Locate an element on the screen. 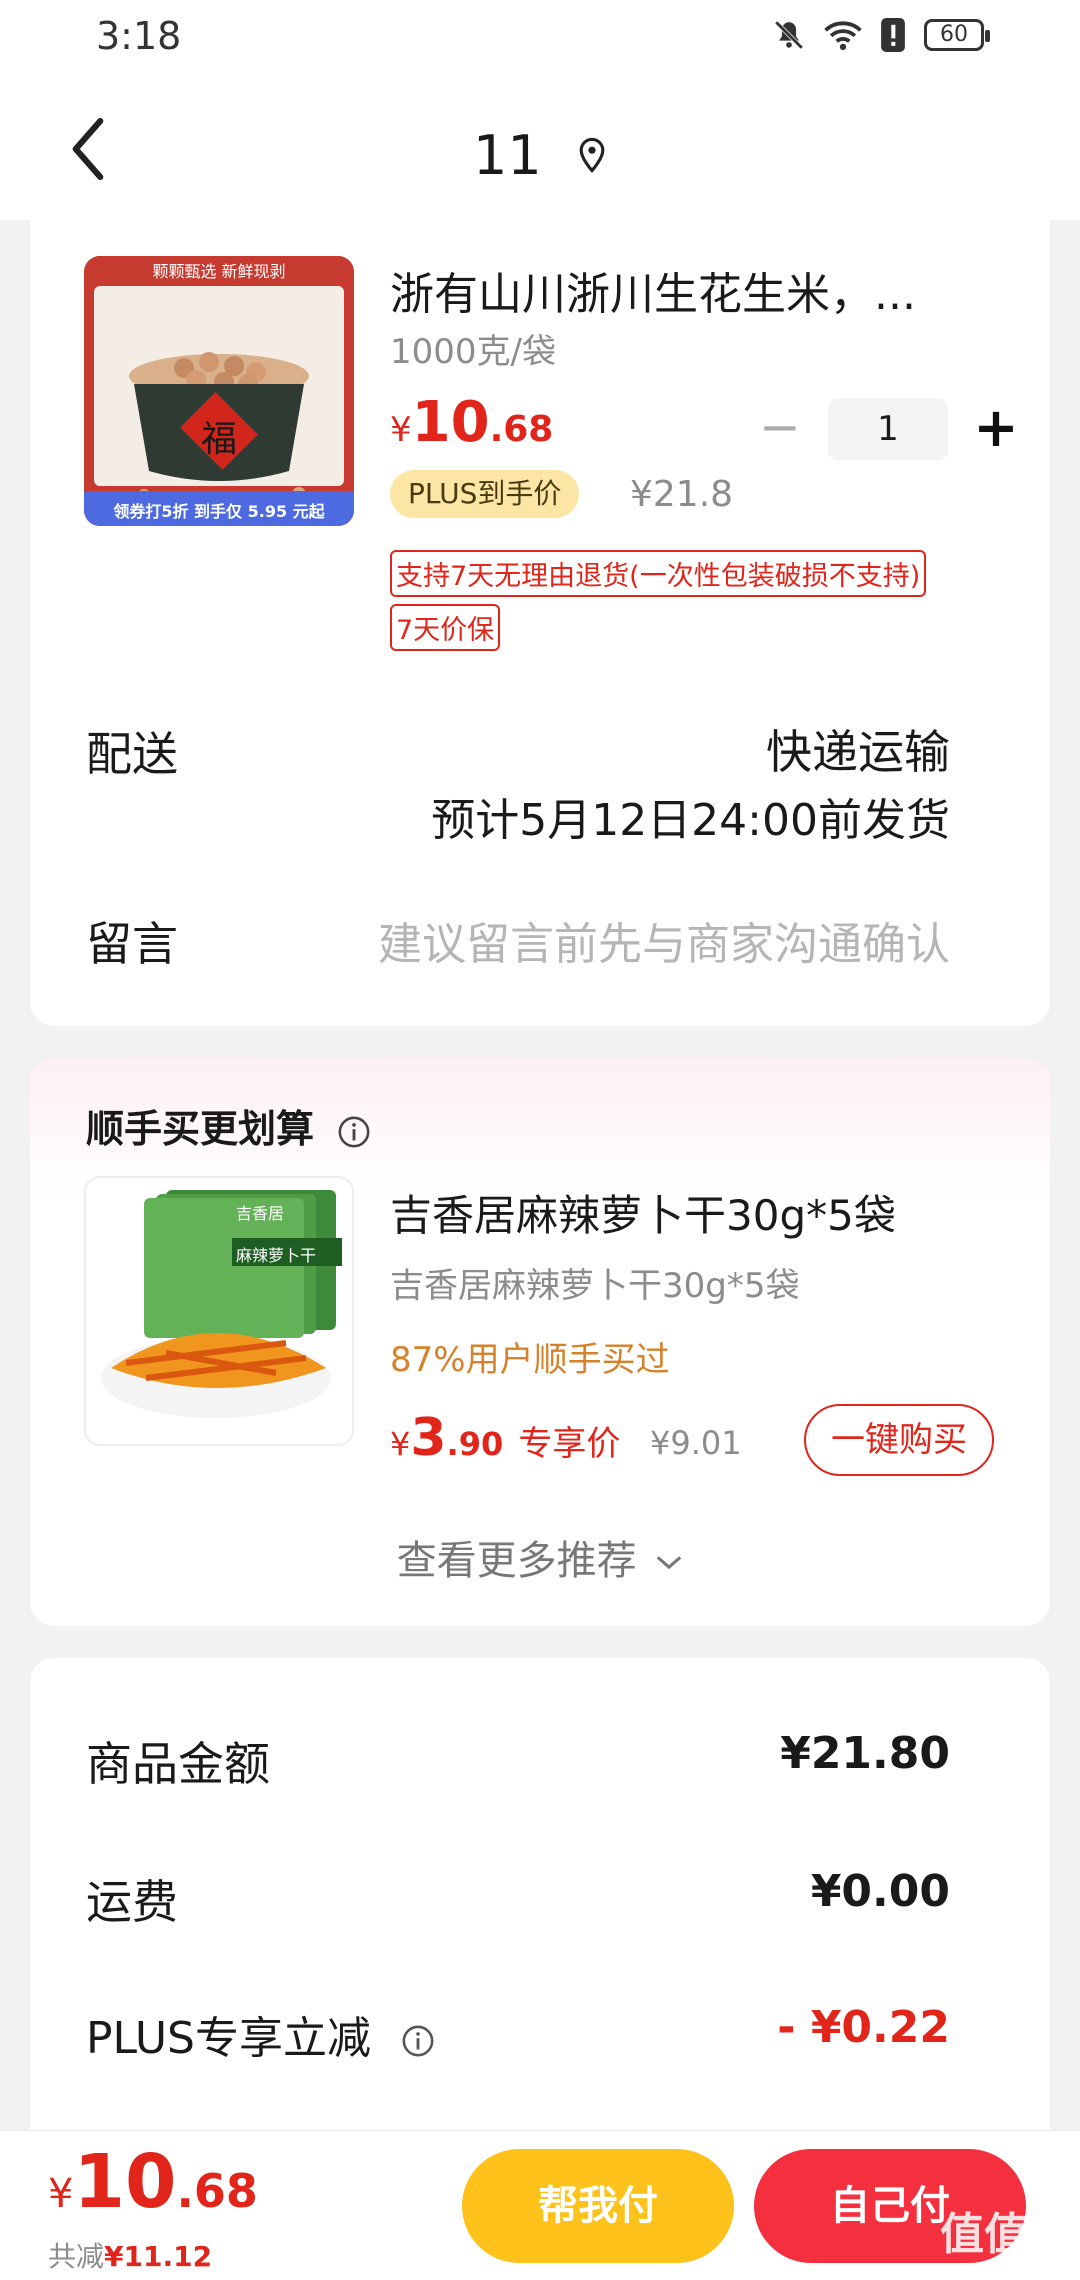 The width and height of the screenshot is (1080, 2280). plus-discount-label-group: PLUS专享立减 is located at coordinates (260, 2034).